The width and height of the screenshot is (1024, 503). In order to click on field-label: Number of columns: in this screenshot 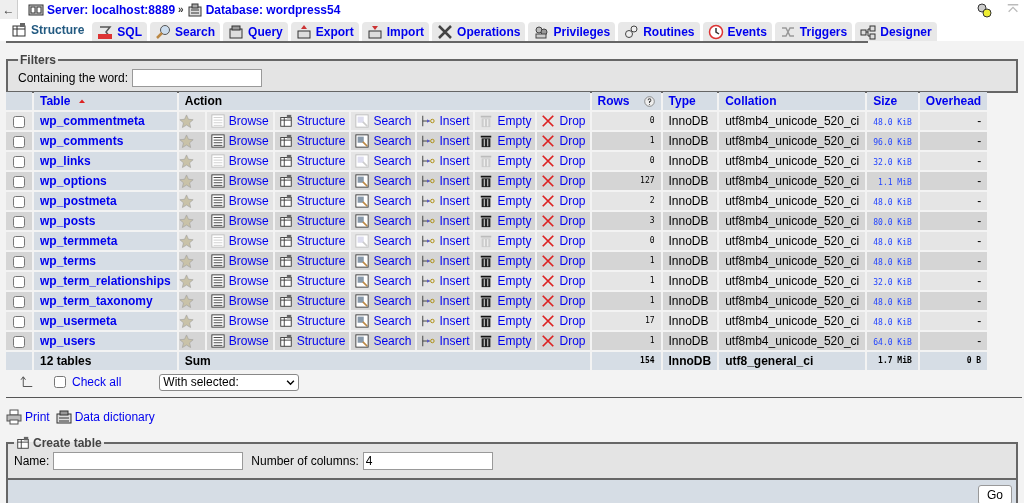, I will do `click(305, 461)`.